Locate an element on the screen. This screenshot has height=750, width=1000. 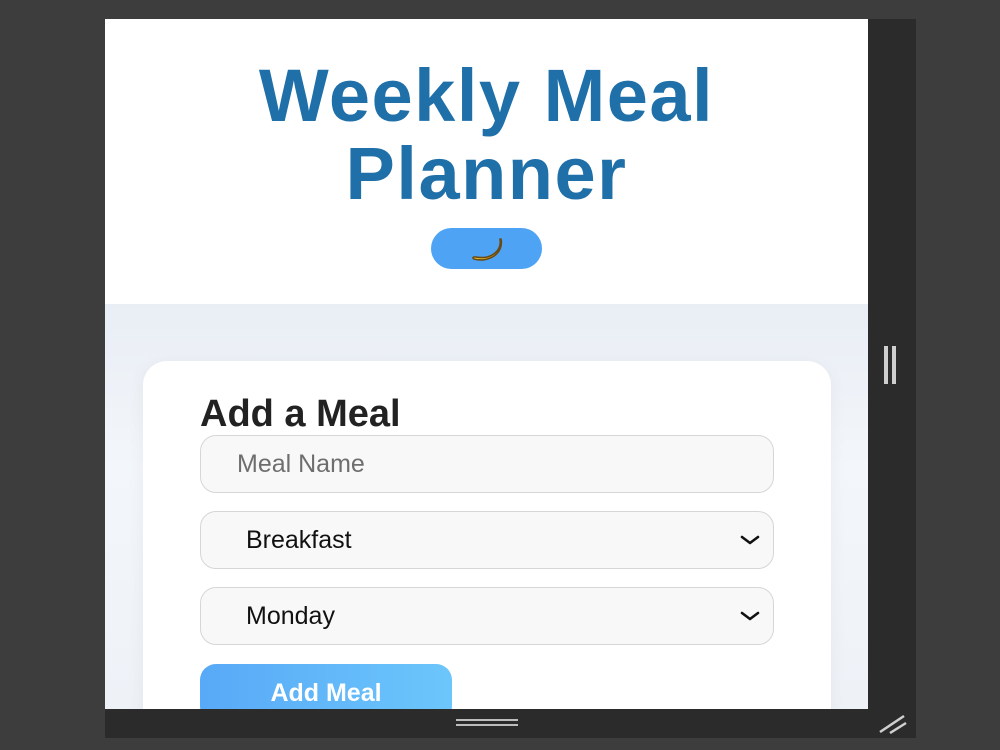
add-meal-button: Add Meal is located at coordinates (326, 686).